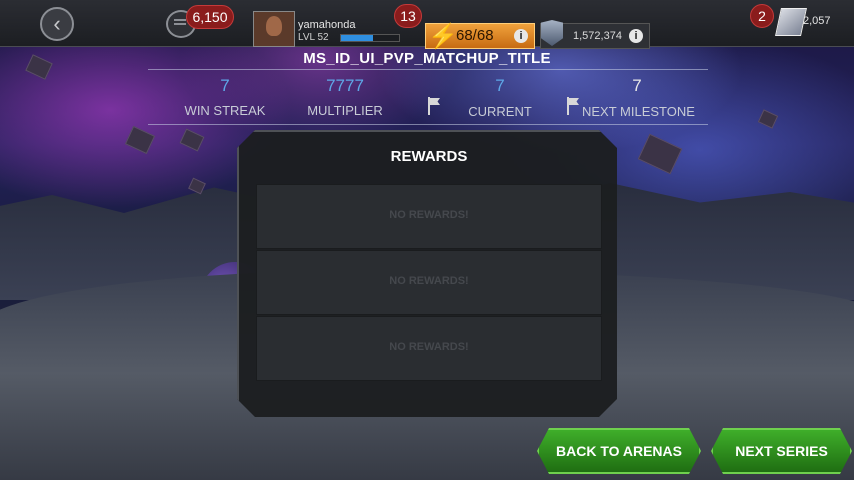  I want to click on header-divider-bottom, so click(428, 124).